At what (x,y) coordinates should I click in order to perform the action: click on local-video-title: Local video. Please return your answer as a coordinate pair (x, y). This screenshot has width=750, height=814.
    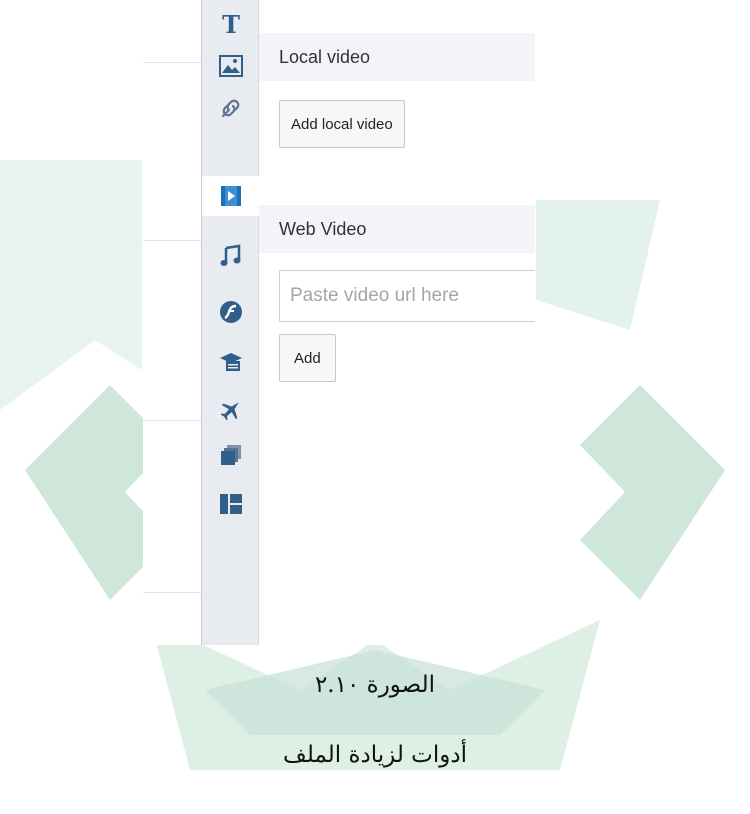
    Looking at the image, I should click on (397, 57).